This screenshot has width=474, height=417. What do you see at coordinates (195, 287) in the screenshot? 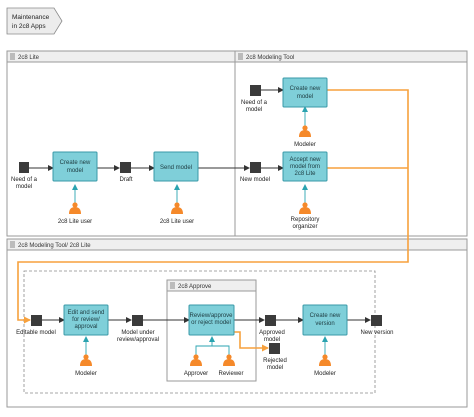
I see `pool-title-approve: 2c8 Approve` at bounding box center [195, 287].